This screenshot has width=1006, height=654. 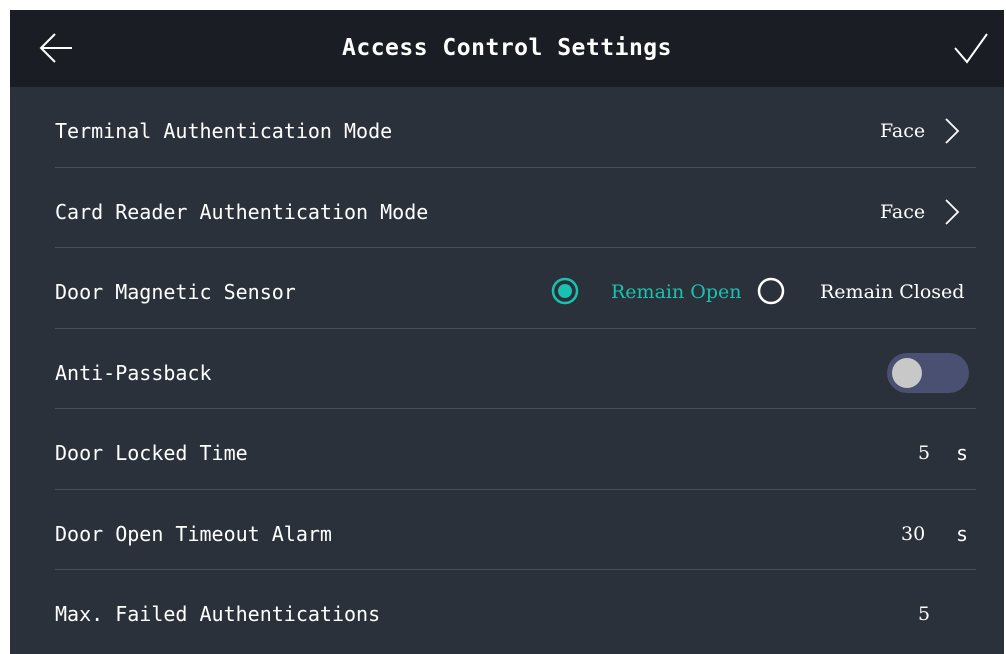 I want to click on door-locked-time-label: Door Locked Time, so click(x=151, y=453).